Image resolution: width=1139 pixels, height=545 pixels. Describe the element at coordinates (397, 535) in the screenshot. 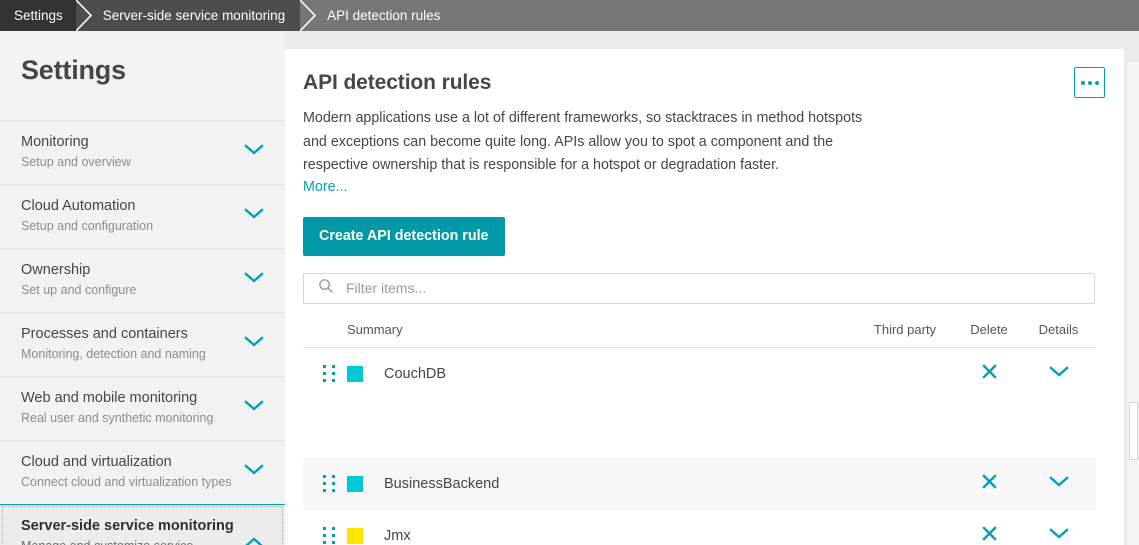

I see `rule-name: Jmx` at that location.